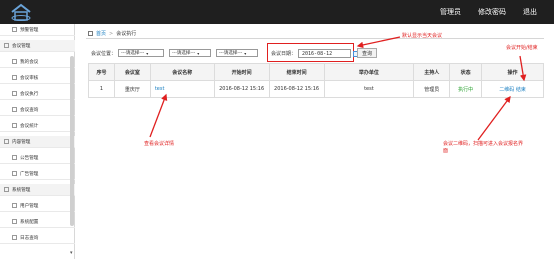  Describe the element at coordinates (466, 72) in the screenshot. I see `col-status: 状态` at that location.